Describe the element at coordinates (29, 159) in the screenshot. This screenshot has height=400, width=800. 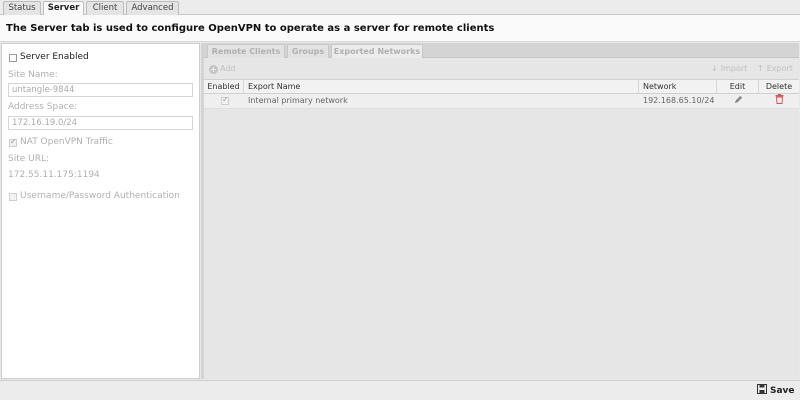
I see `site-url-label: Site URL:` at that location.